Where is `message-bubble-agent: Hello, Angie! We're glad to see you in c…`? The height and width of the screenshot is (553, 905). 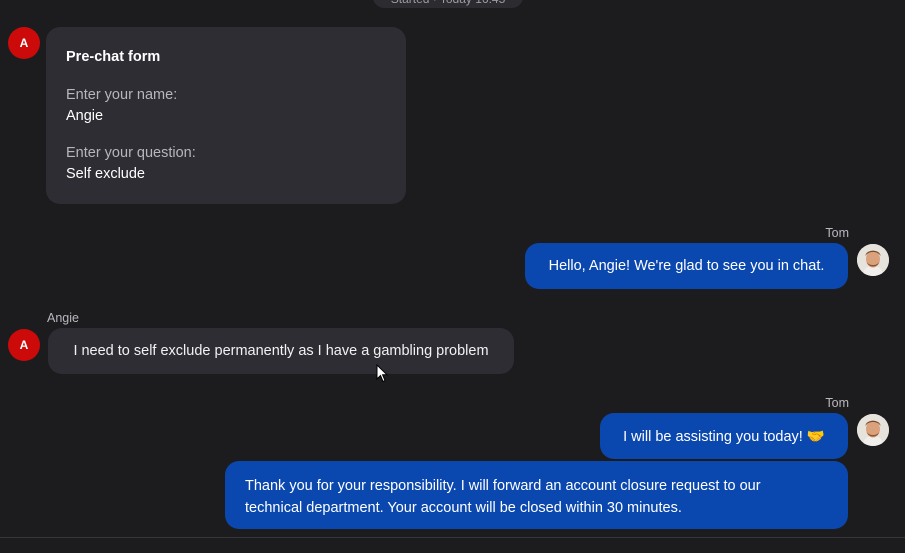 message-bubble-agent: Hello, Angie! We're glad to see you in c… is located at coordinates (686, 266).